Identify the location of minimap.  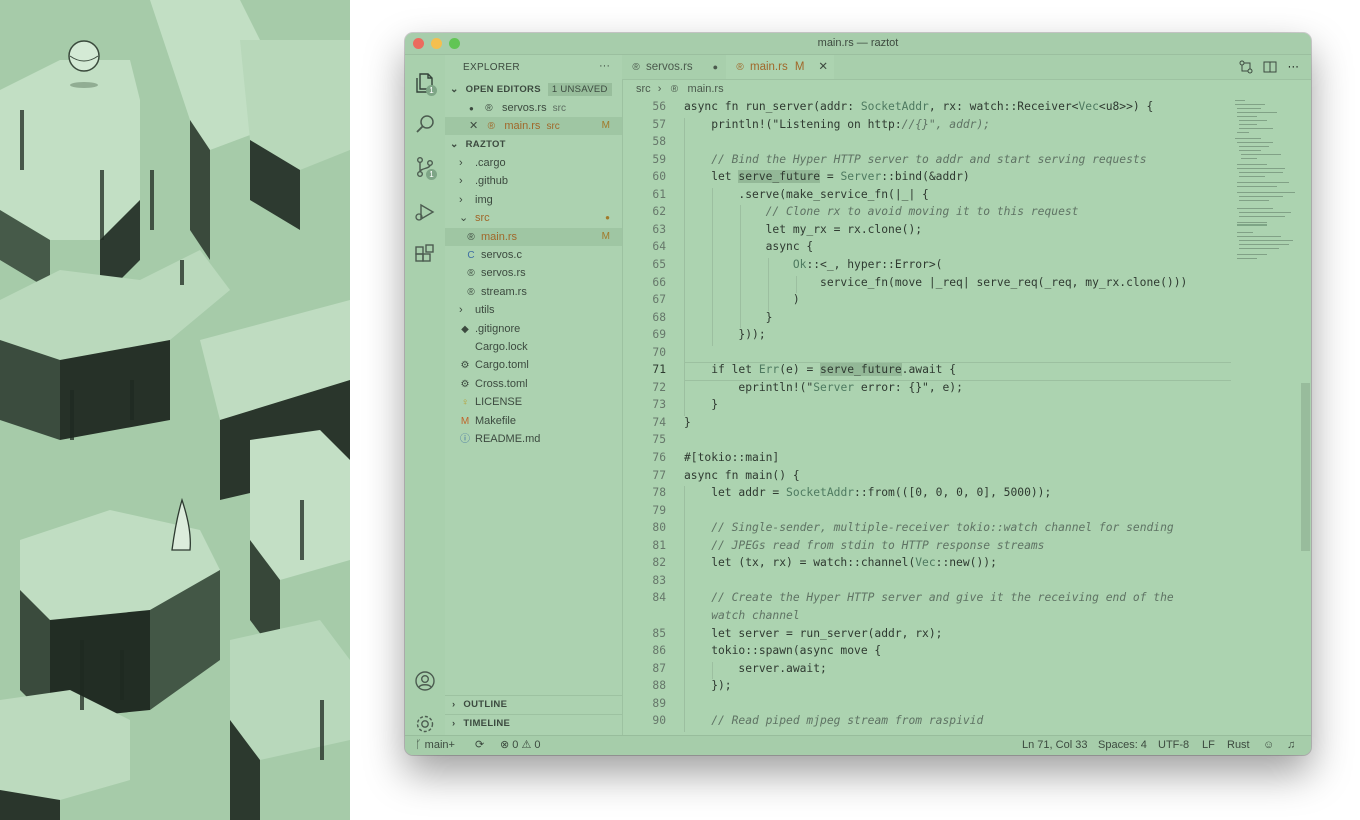
(1265, 416).